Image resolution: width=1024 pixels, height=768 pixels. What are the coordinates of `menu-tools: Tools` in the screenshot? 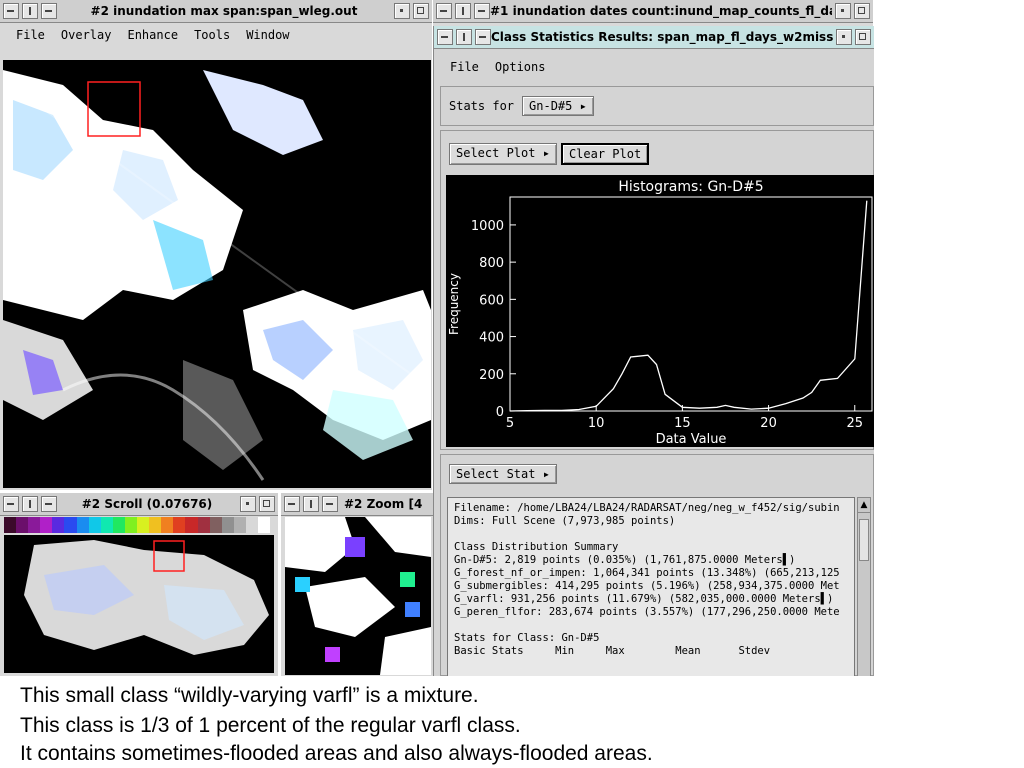 It's located at (212, 35).